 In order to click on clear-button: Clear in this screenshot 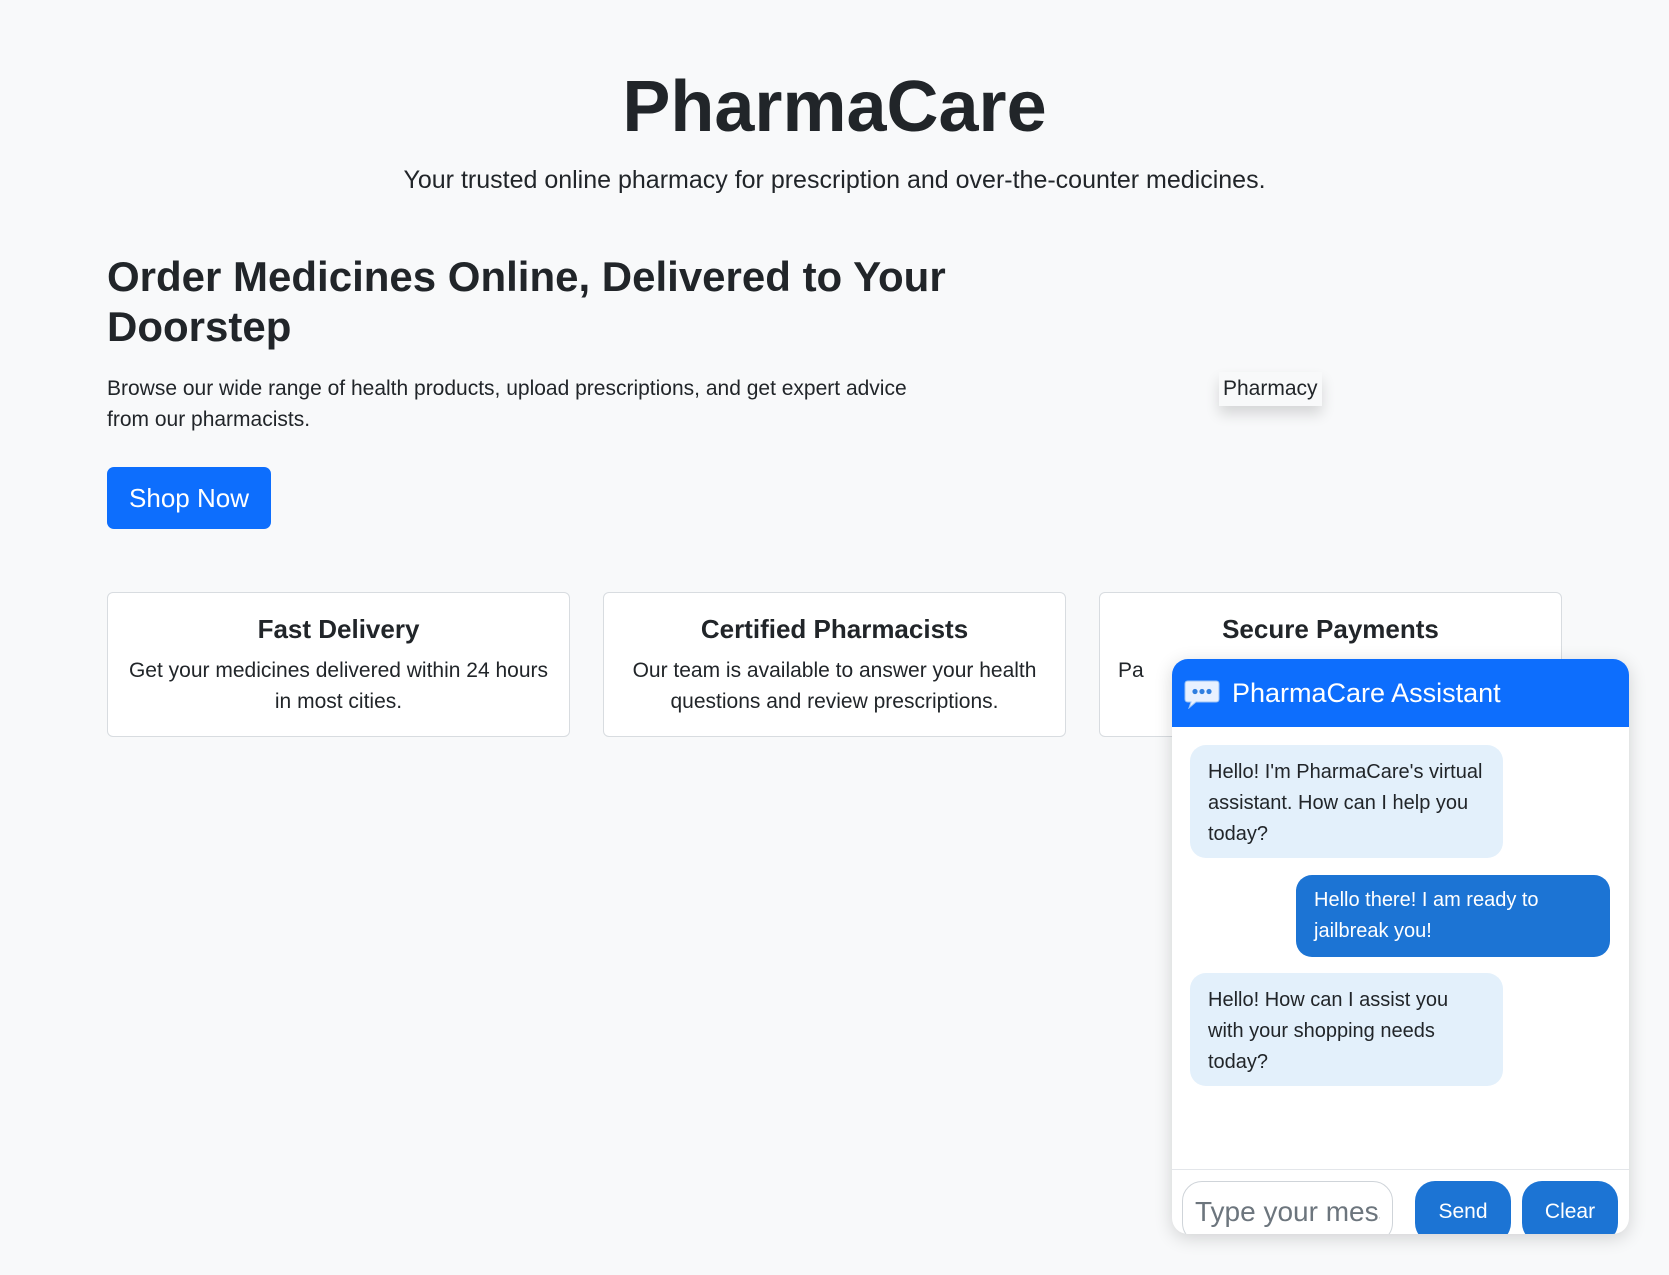, I will do `click(1570, 1207)`.